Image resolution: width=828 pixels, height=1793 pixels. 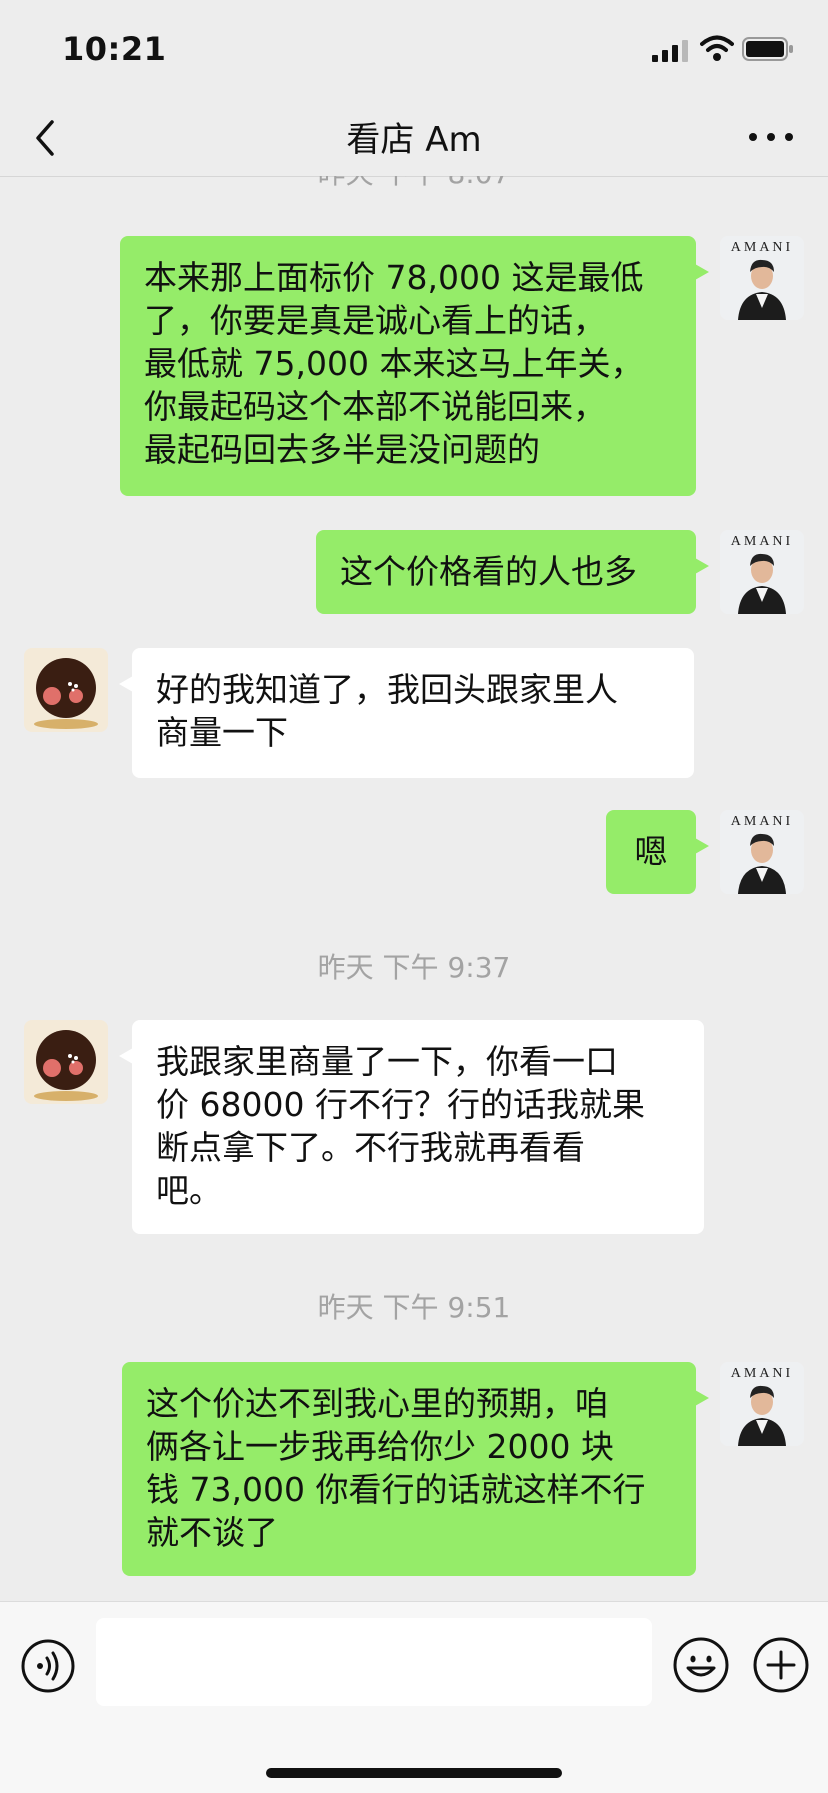 What do you see at coordinates (400, 1104) in the screenshot?
I see `message-line: 价 68000 行不行？行的话我就果` at bounding box center [400, 1104].